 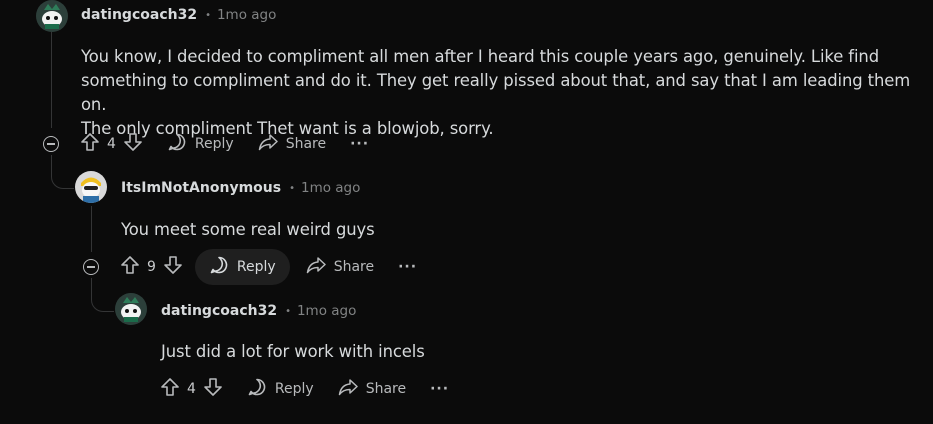 I want to click on comment-actions: 9 Reply Share ···, so click(x=274, y=267).